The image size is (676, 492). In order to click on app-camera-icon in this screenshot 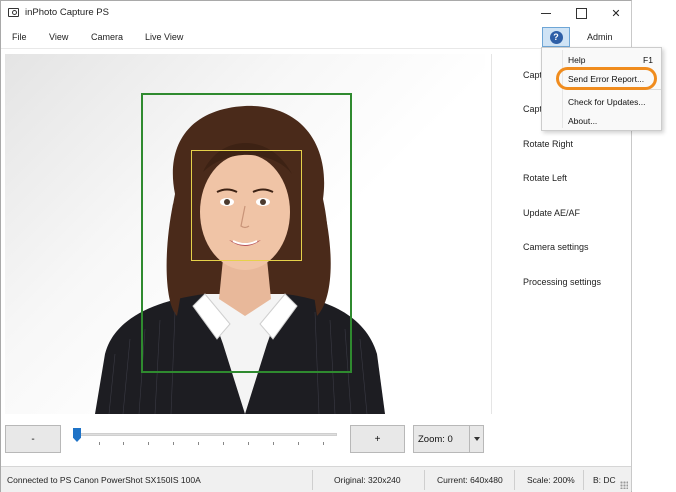, I will do `click(13, 12)`.